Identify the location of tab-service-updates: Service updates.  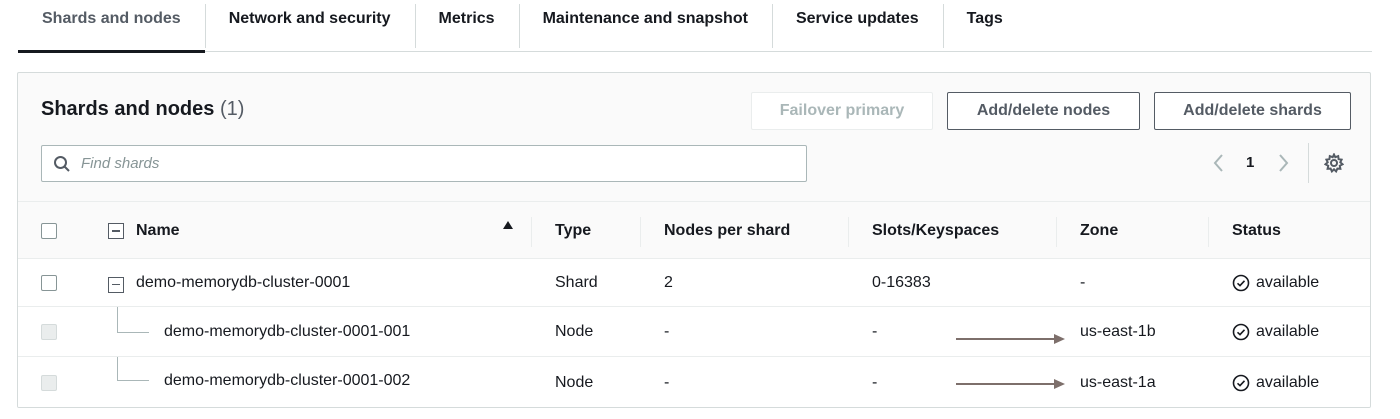
(857, 26).